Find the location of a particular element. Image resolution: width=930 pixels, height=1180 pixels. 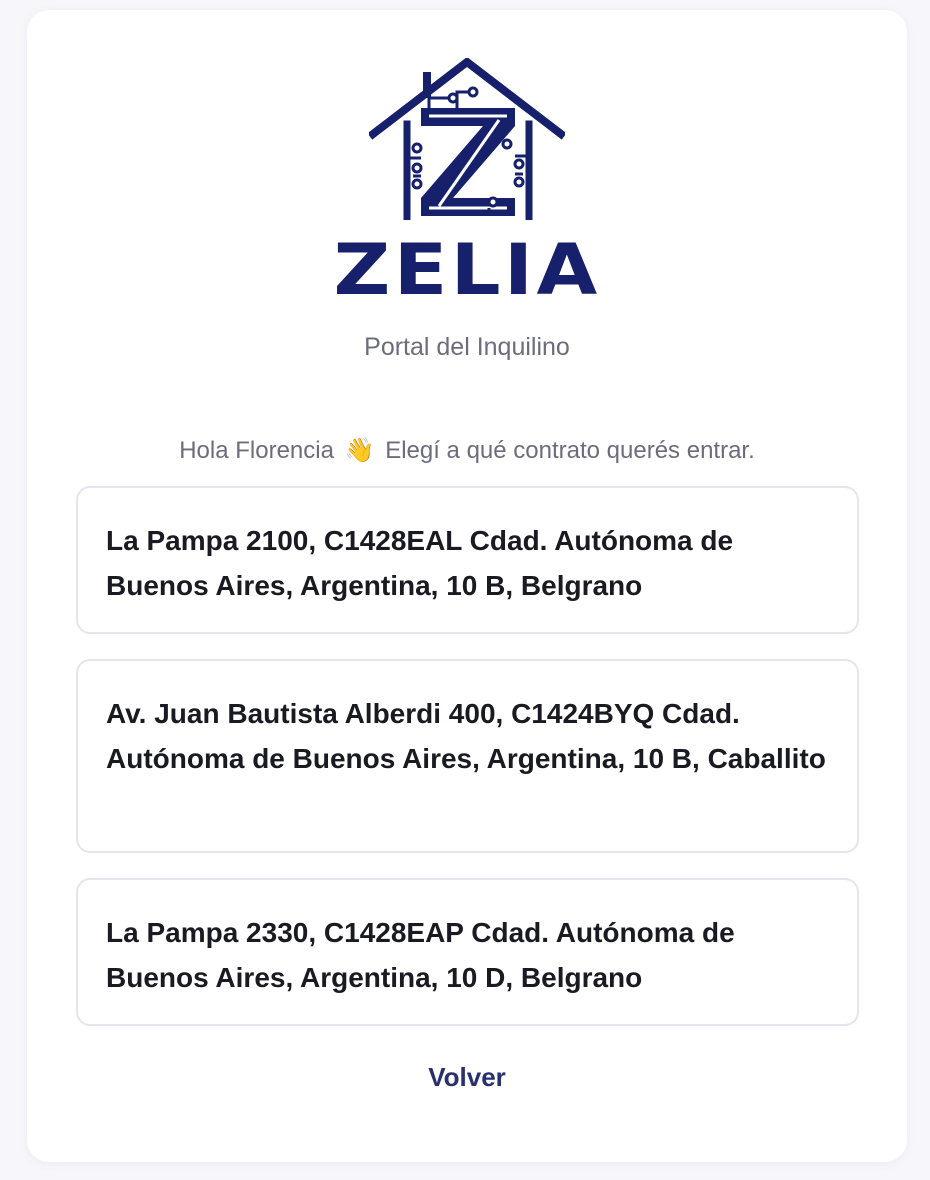

waving-hand-icon: 👋 is located at coordinates (359, 450).